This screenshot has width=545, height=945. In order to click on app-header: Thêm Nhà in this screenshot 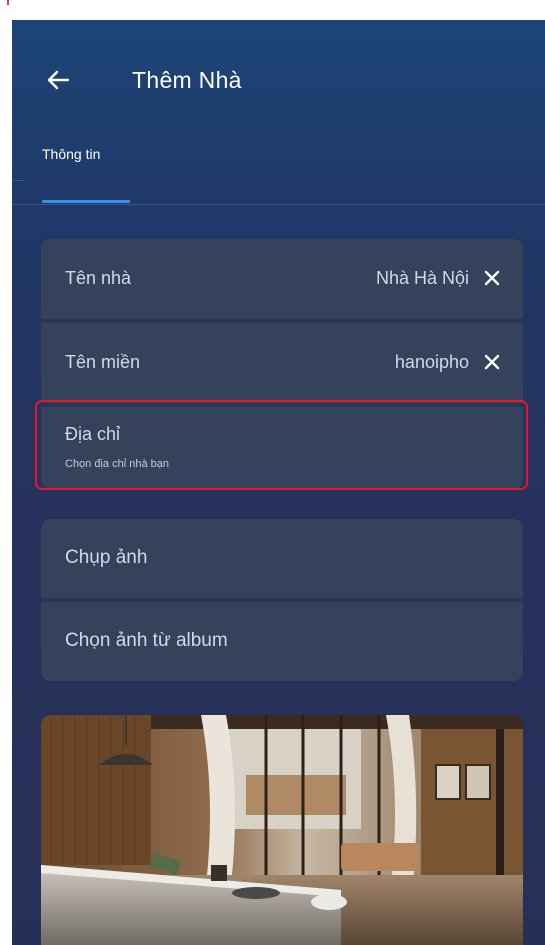, I will do `click(278, 80)`.